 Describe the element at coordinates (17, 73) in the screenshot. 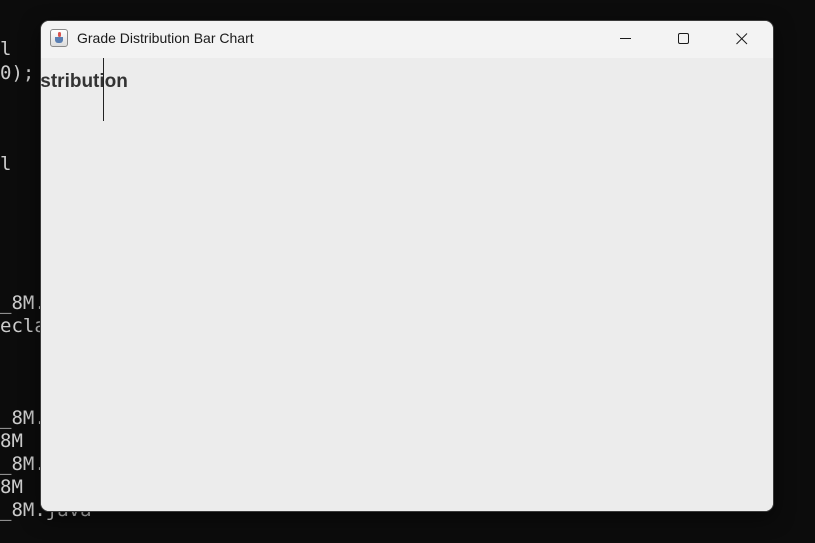

I see `terminal-line: 0);` at that location.